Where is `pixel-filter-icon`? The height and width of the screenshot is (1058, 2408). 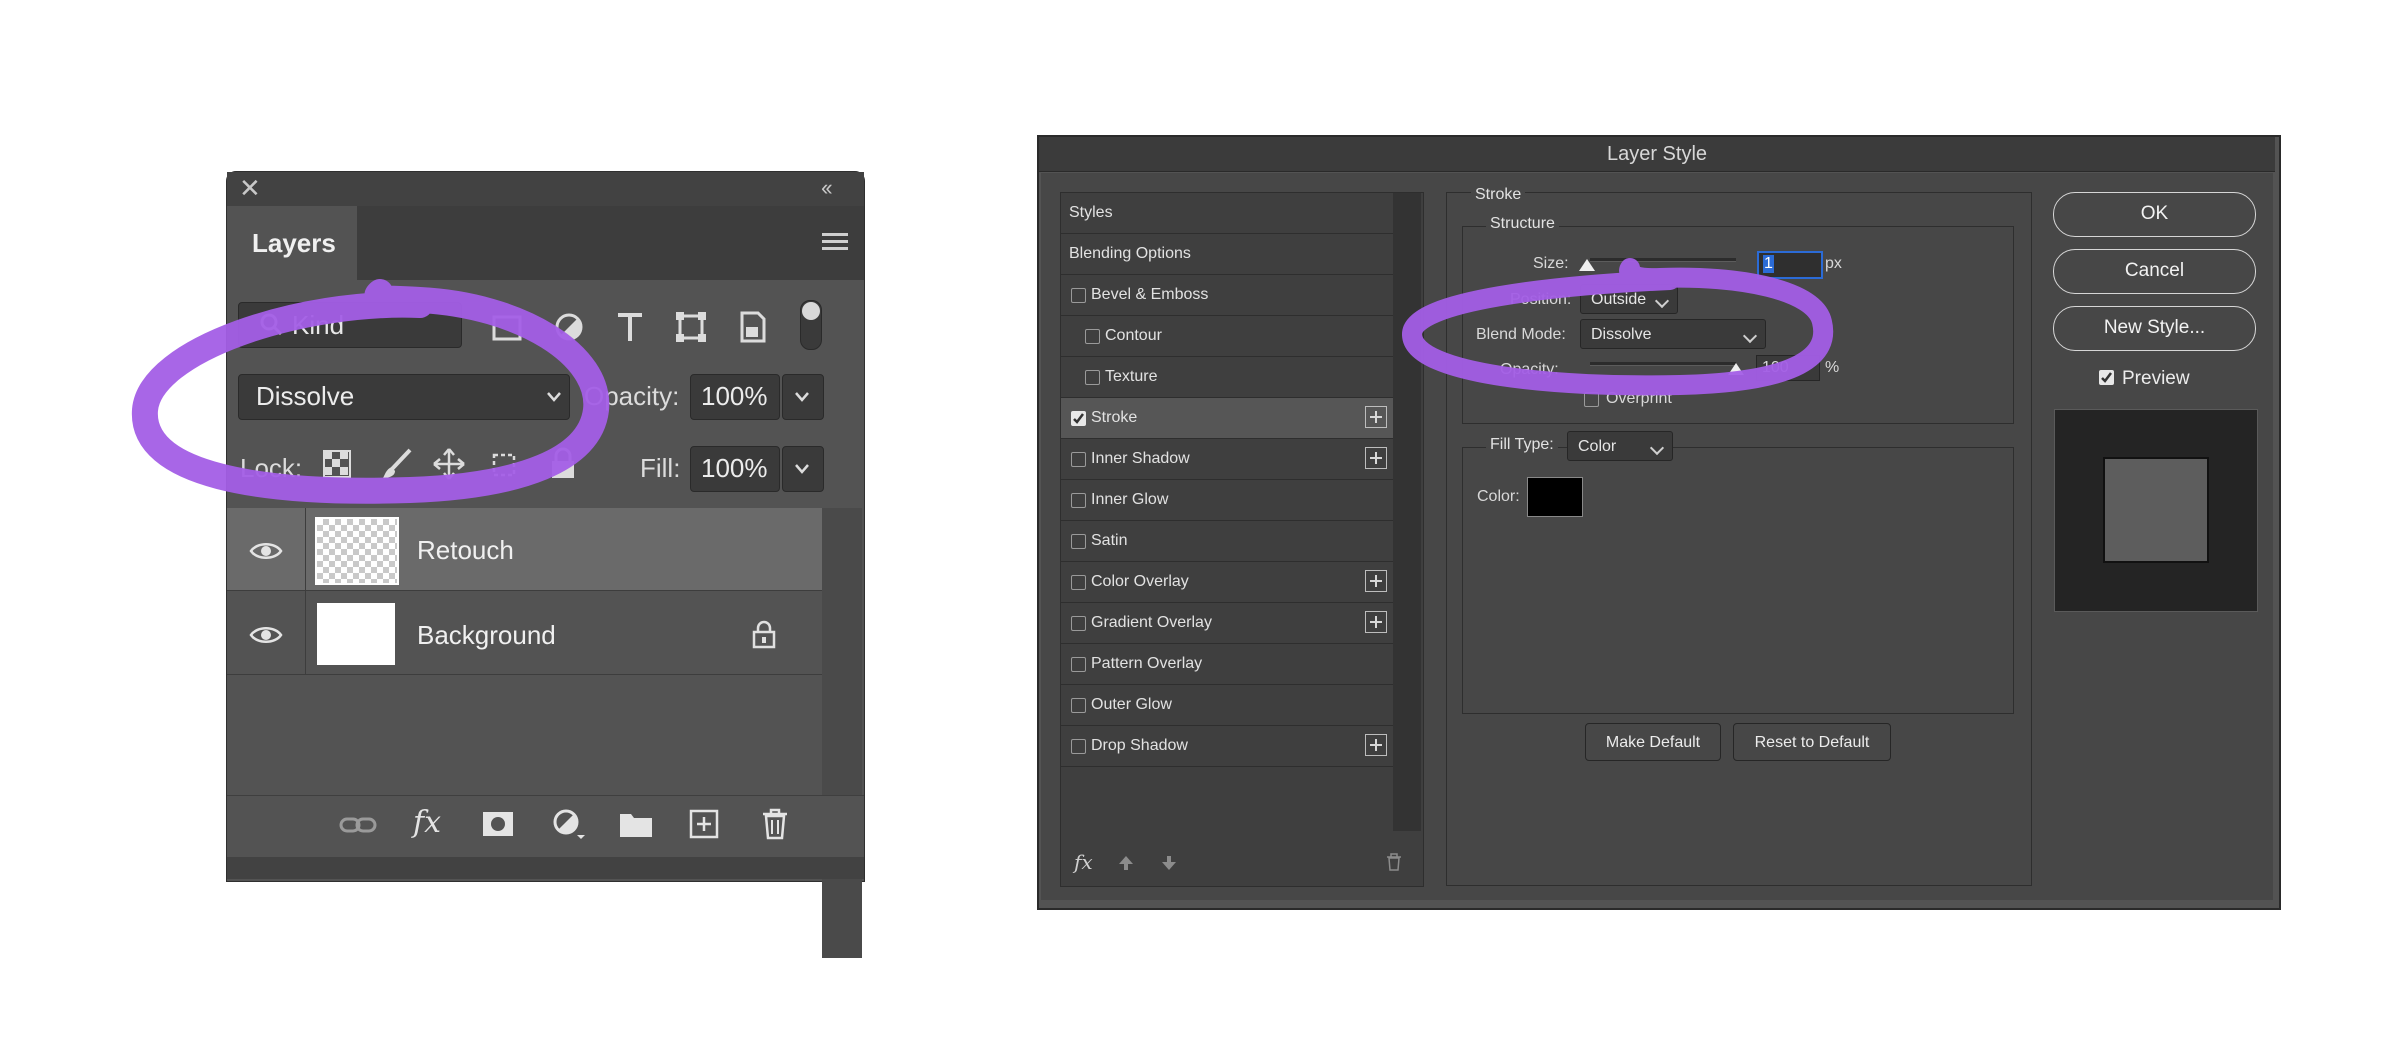 pixel-filter-icon is located at coordinates (508, 327).